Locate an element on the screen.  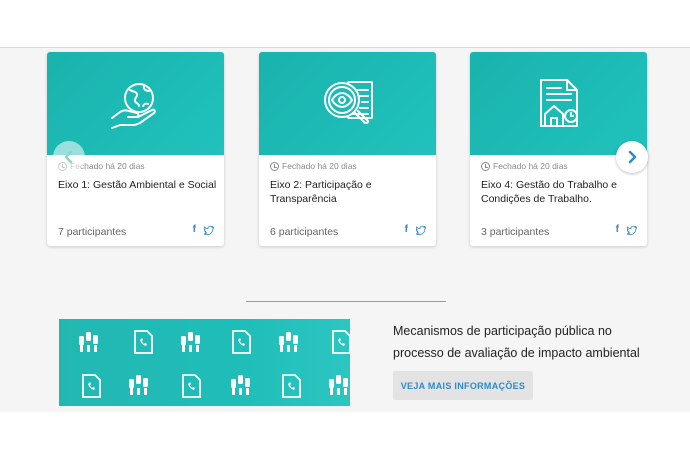
page-footer-area is located at coordinates (345, 436).